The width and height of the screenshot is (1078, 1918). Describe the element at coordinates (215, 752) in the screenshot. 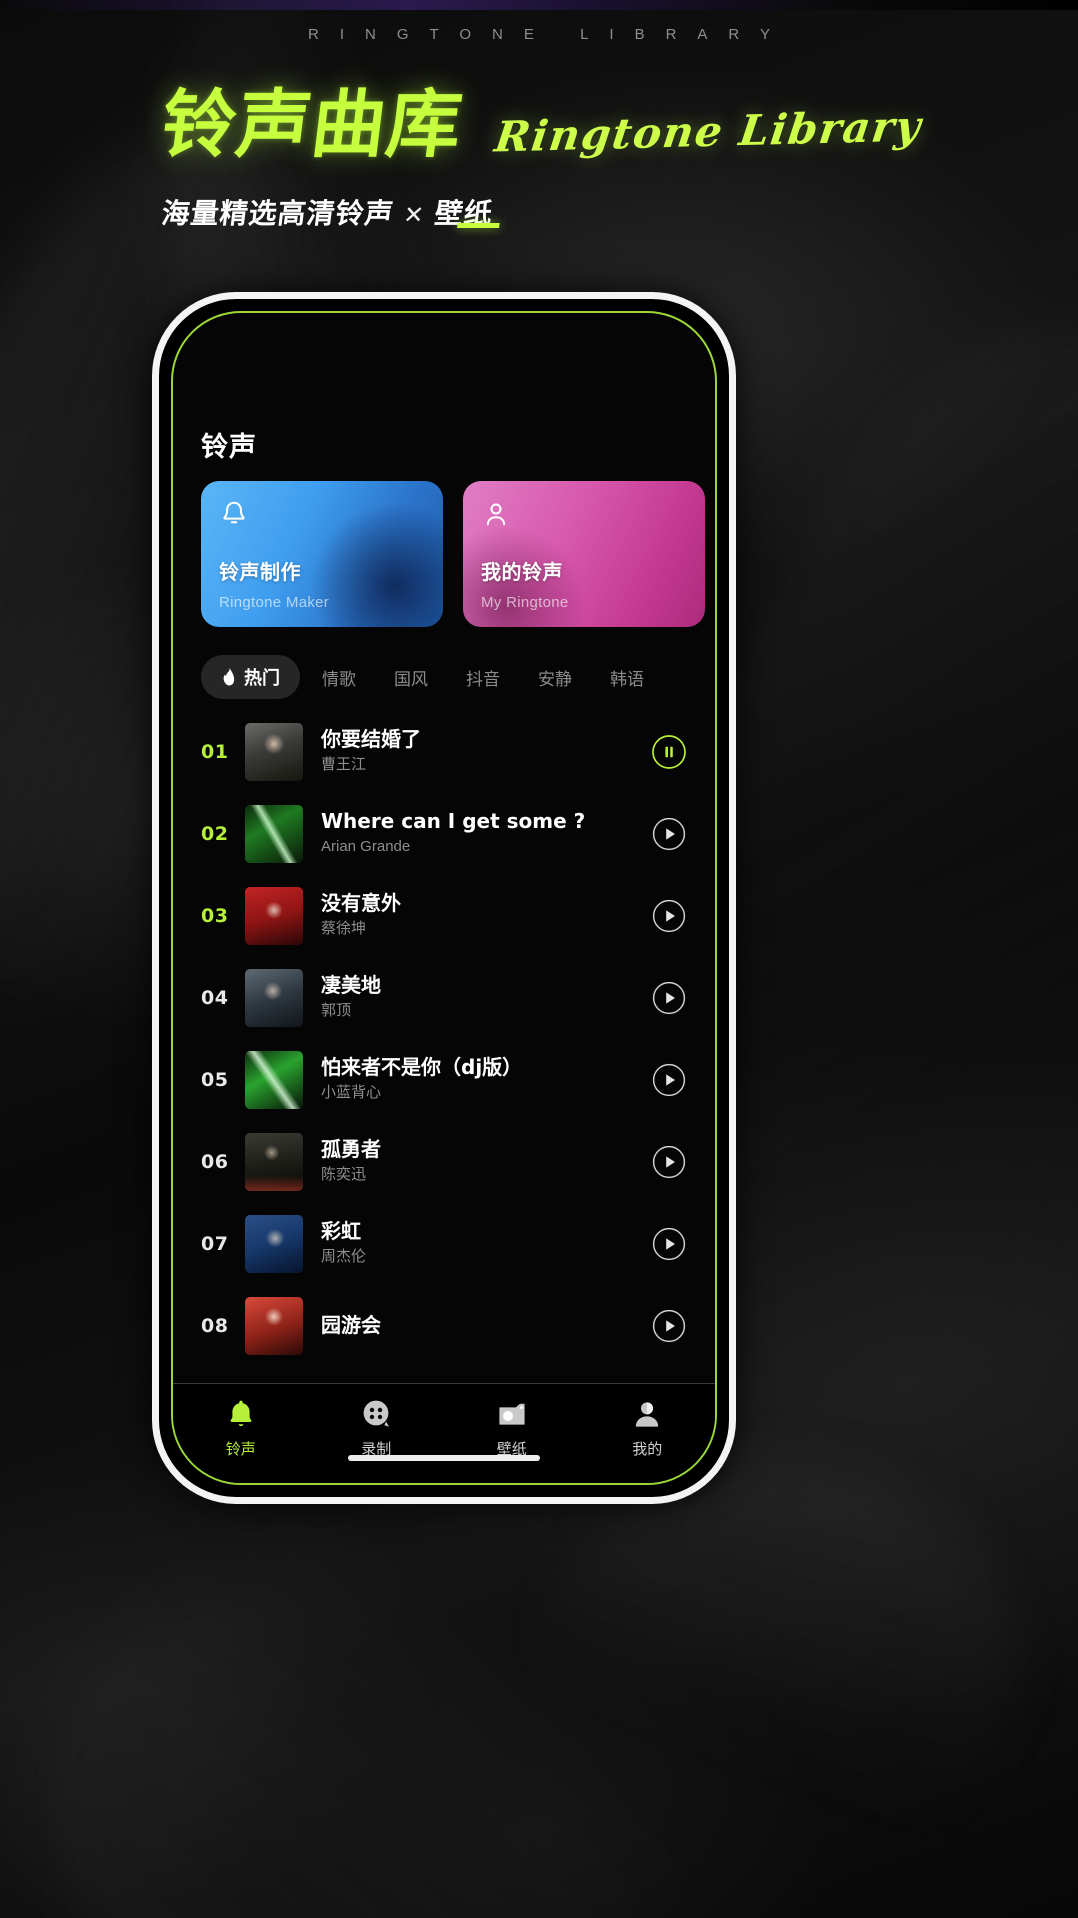

I see `song-rank: 01` at that location.